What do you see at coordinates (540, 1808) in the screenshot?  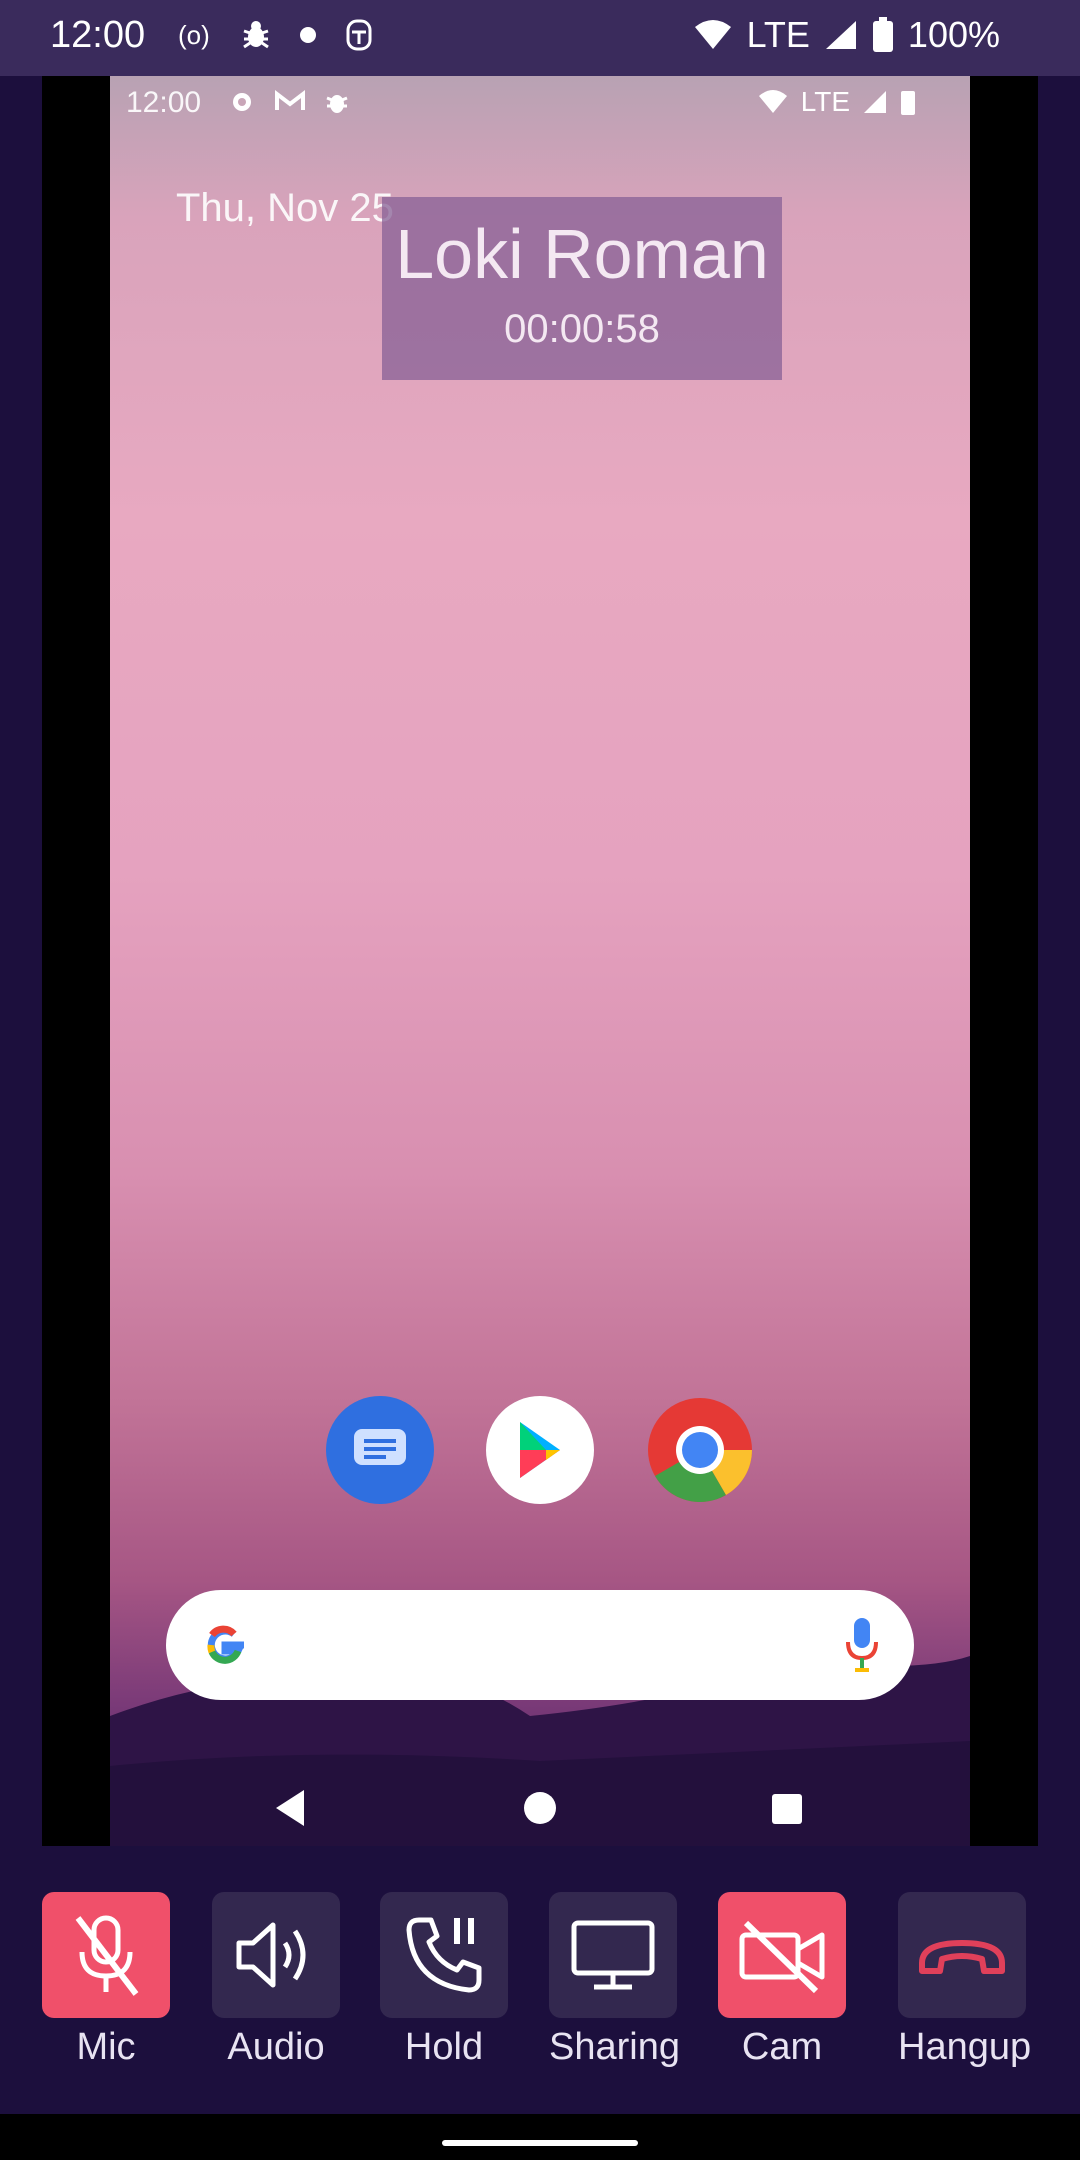 I see `home-icon` at bounding box center [540, 1808].